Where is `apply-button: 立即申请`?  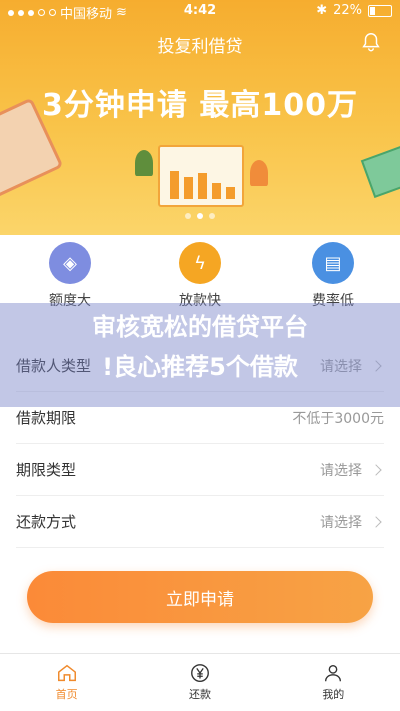
apply-button: 立即申请 is located at coordinates (200, 597).